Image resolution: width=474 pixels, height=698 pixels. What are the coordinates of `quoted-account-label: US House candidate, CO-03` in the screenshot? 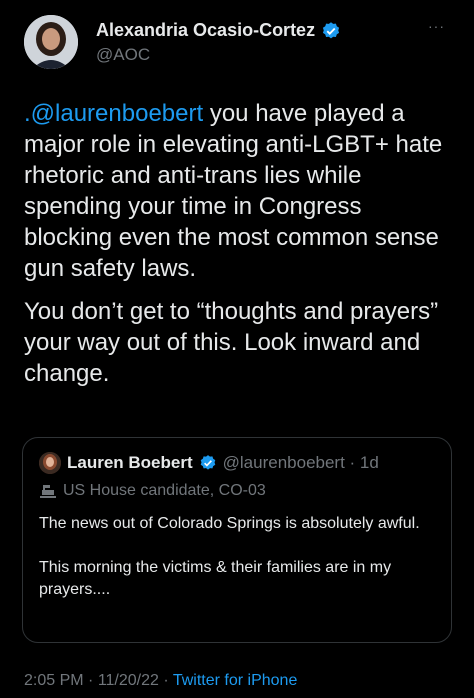 It's located at (152, 491).